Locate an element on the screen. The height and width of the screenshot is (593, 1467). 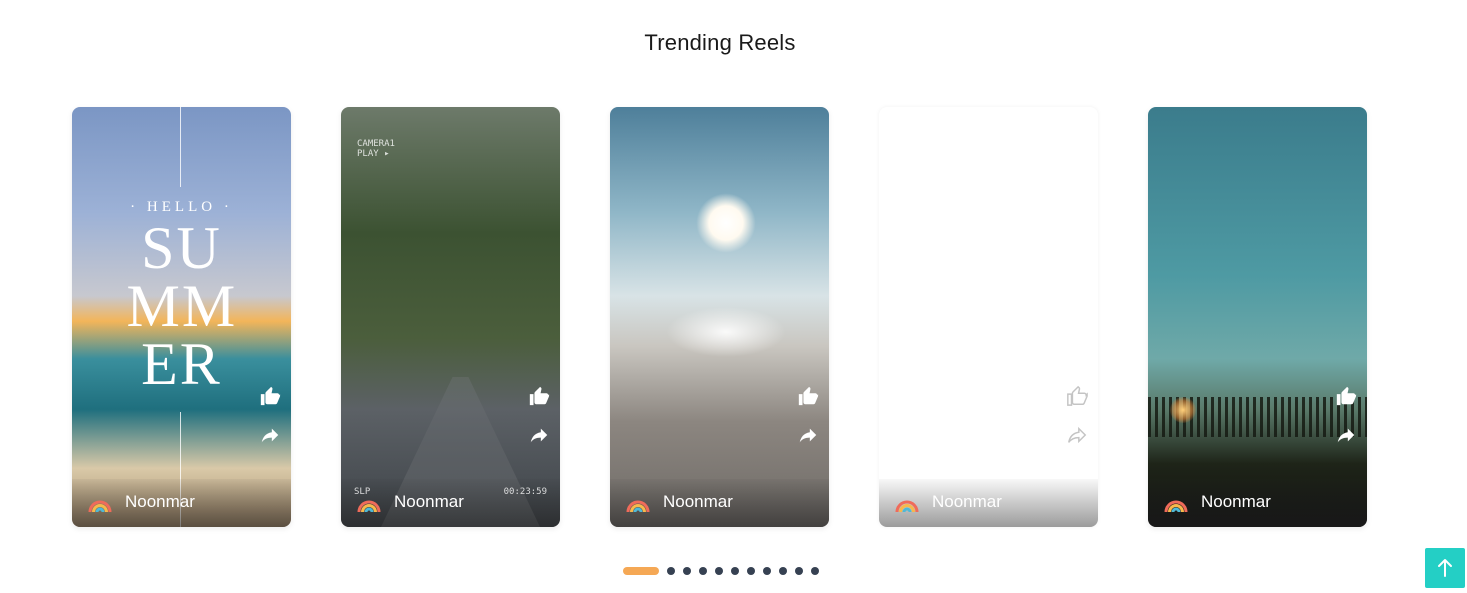
scroll-to-top-button is located at coordinates (1445, 568).